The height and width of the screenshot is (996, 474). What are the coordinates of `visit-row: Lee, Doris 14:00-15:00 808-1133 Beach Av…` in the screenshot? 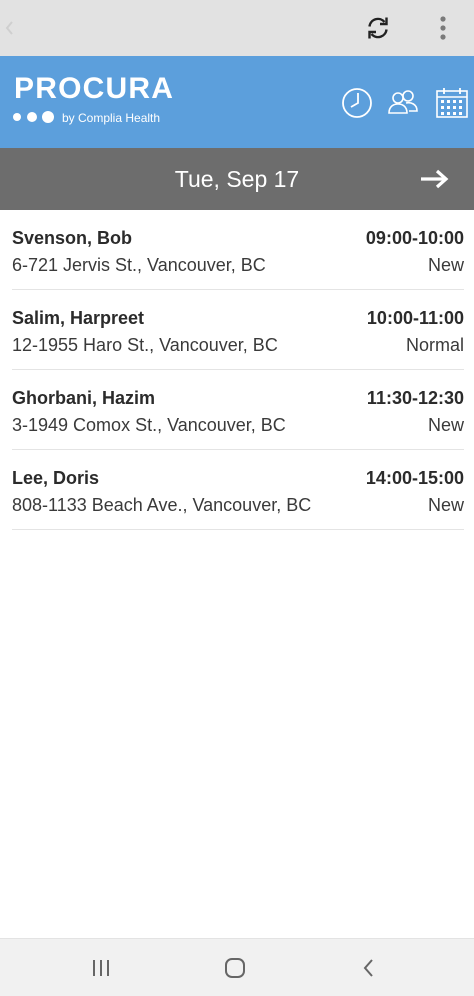 It's located at (238, 490).